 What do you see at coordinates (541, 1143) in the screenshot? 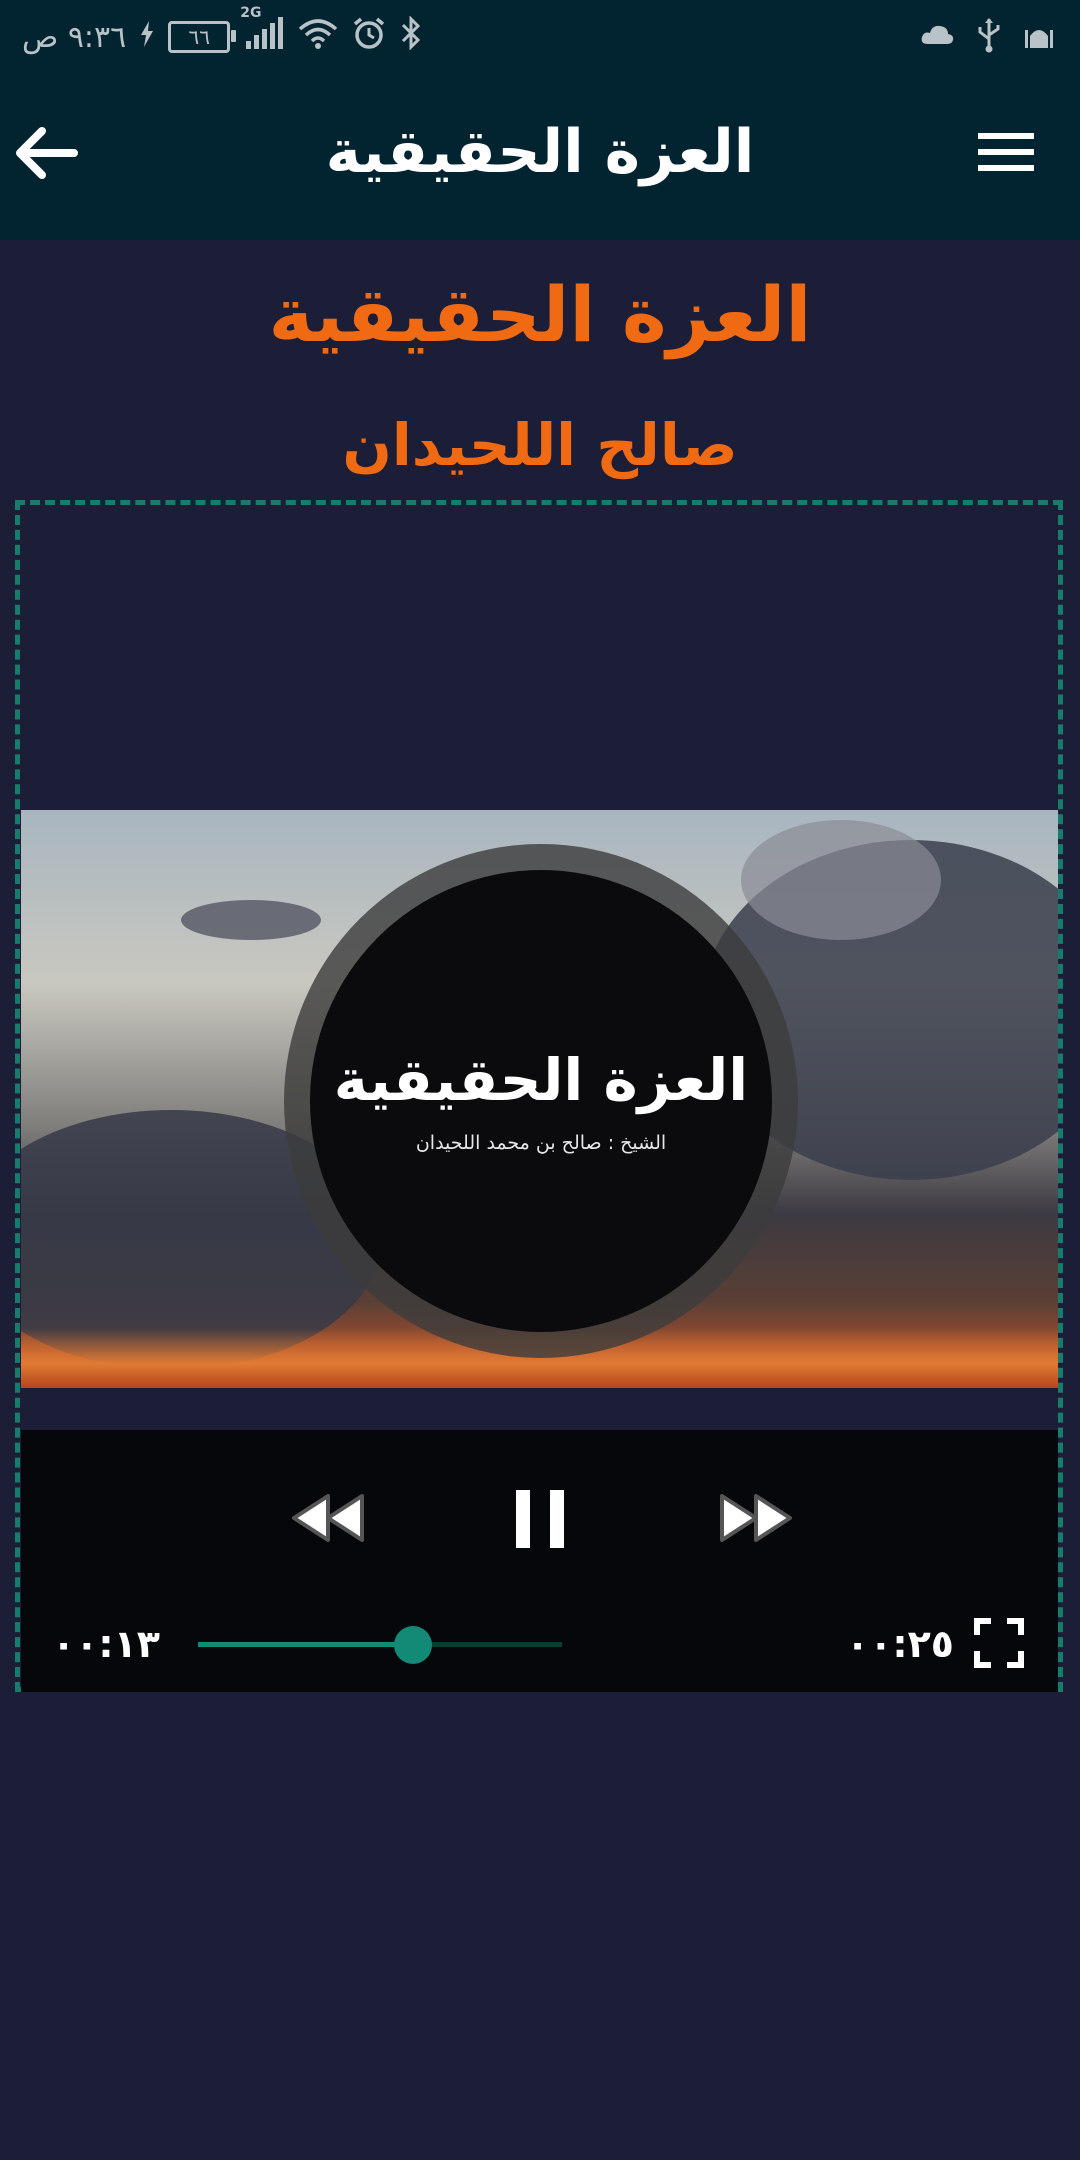
I see `video-overlay-subtitle: الشيخ : صالح بن محمد اللحيدان` at bounding box center [541, 1143].